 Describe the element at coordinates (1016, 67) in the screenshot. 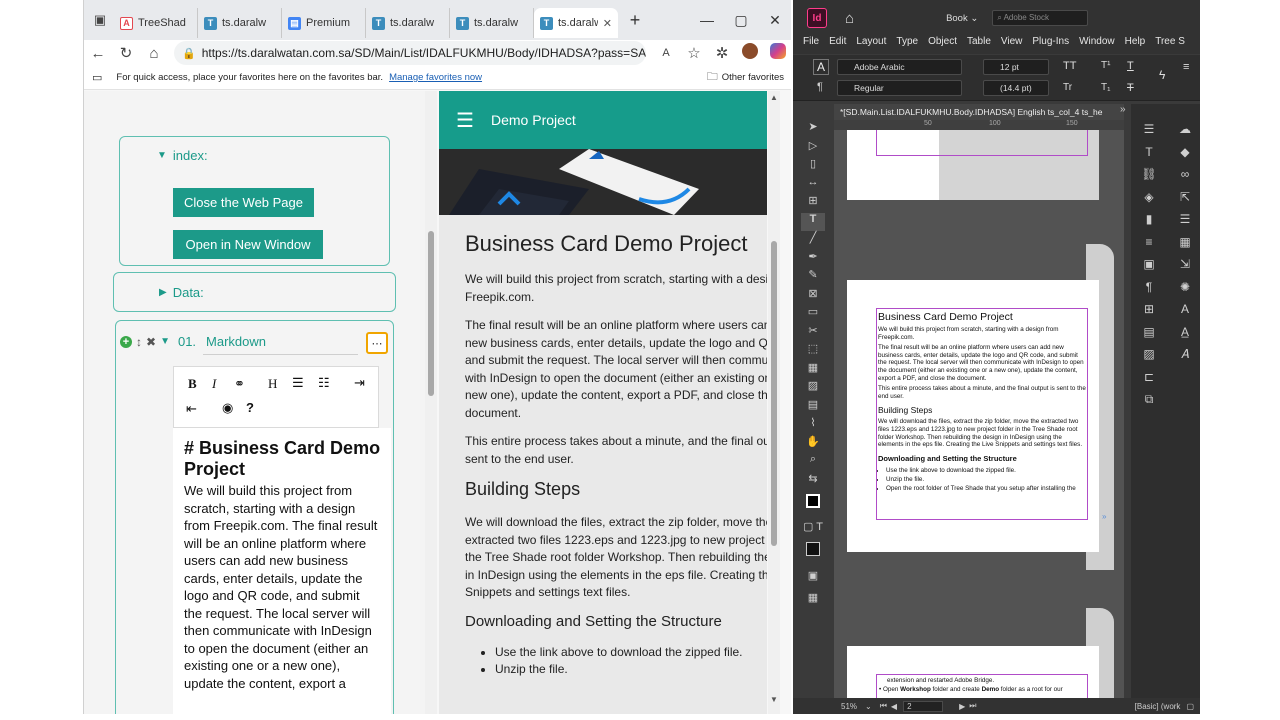

I see `font-size-field: 12 pt` at that location.